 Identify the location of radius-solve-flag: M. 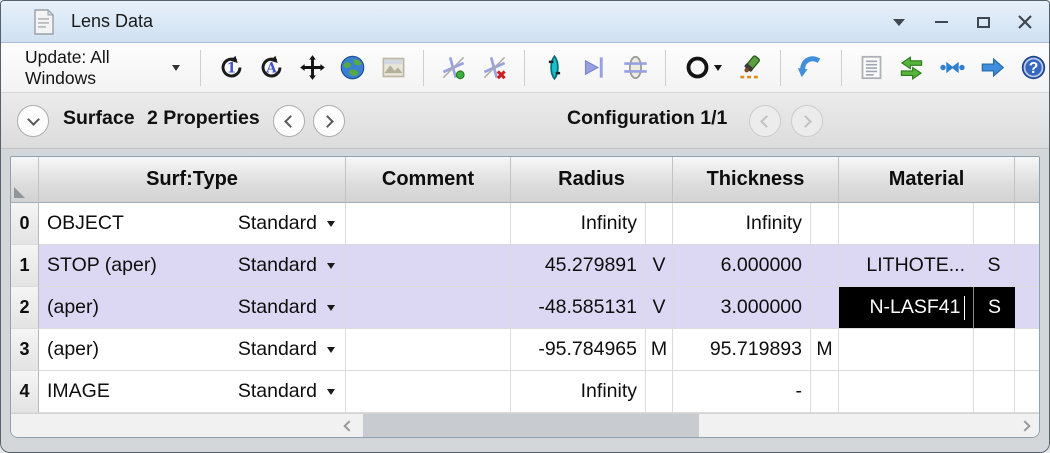
(659, 350).